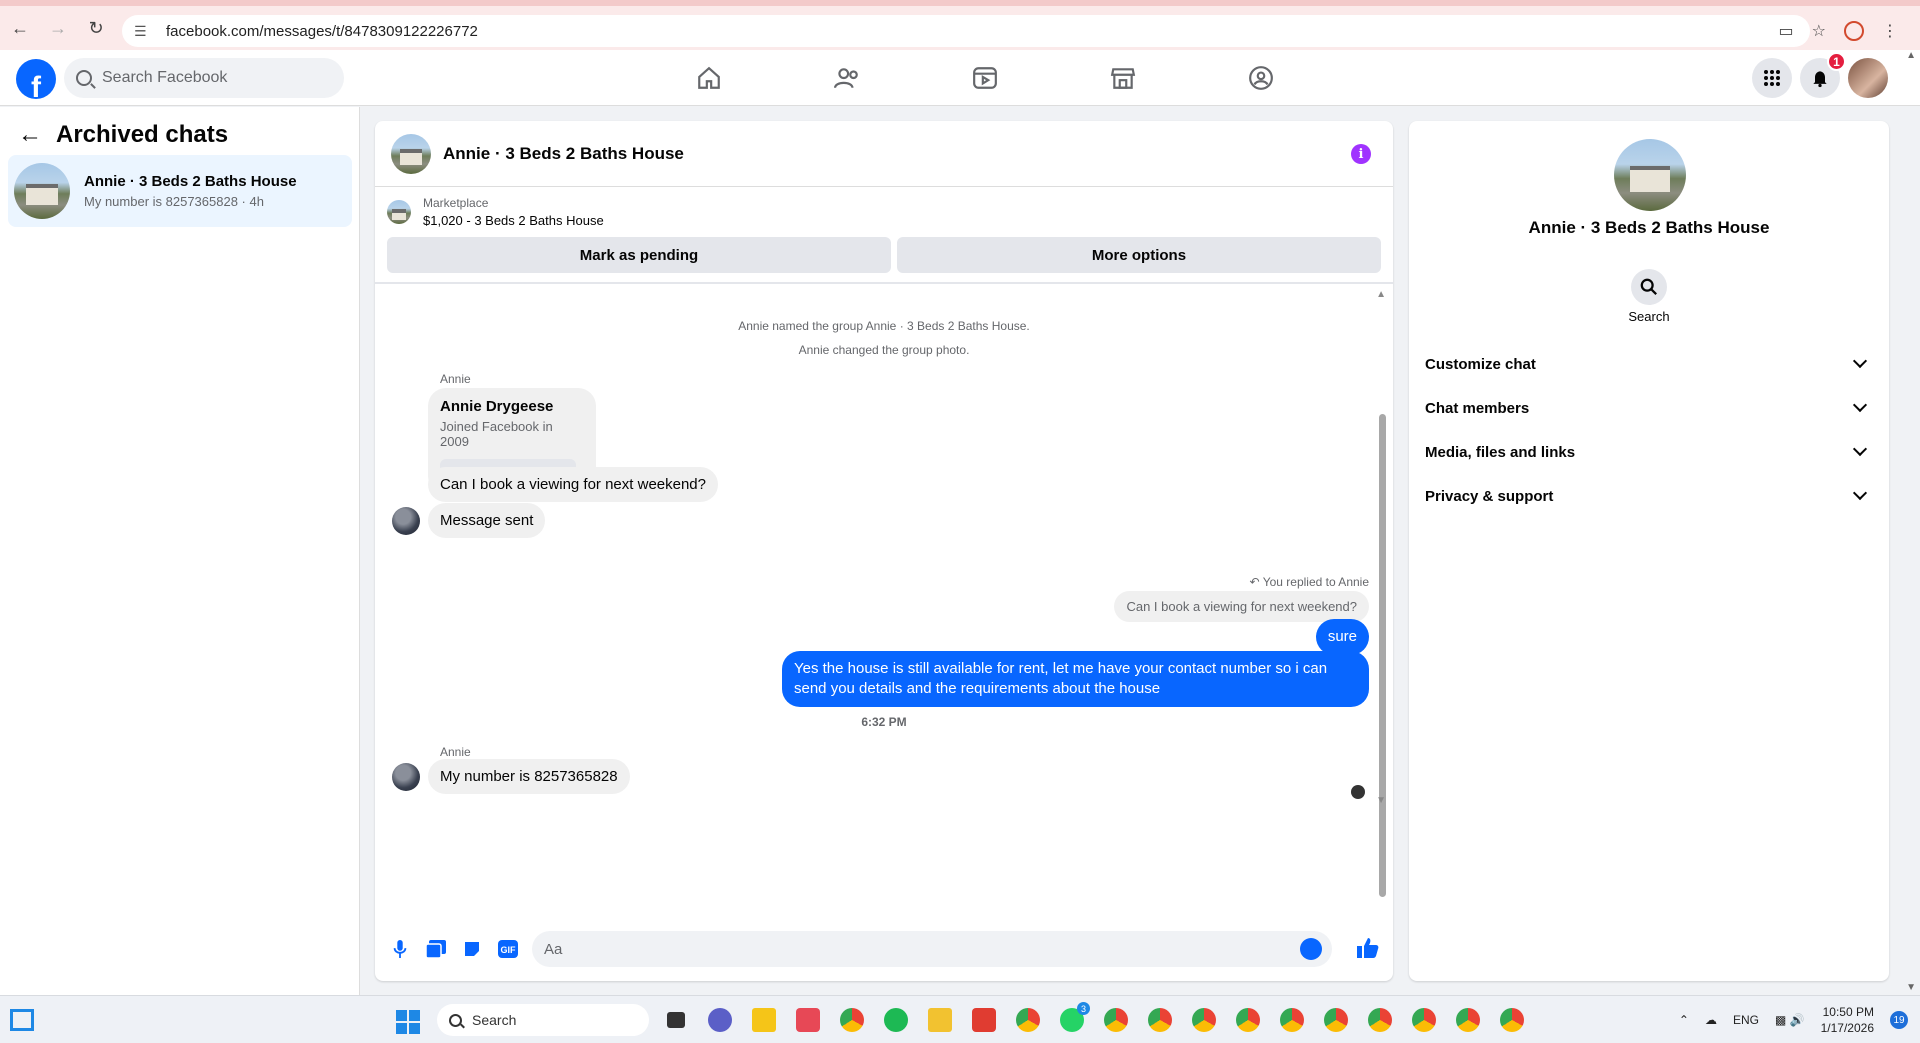  Describe the element at coordinates (204, 78) in the screenshot. I see `facebook-search-input: Search Facebook` at that location.